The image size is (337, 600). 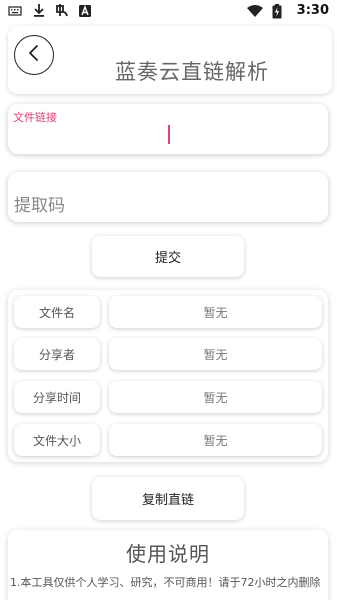 I want to click on wifi-icon, so click(x=255, y=12).